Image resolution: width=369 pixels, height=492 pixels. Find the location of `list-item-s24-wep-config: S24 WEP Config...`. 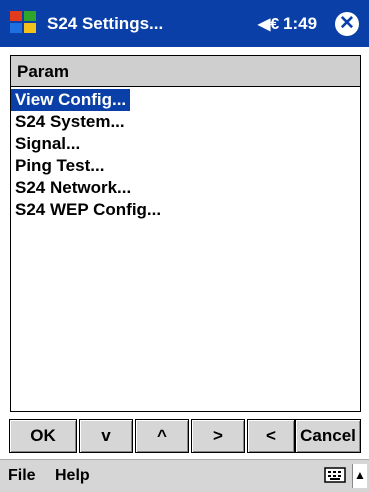

list-item-s24-wep-config: S24 WEP Config... is located at coordinates (185, 210).